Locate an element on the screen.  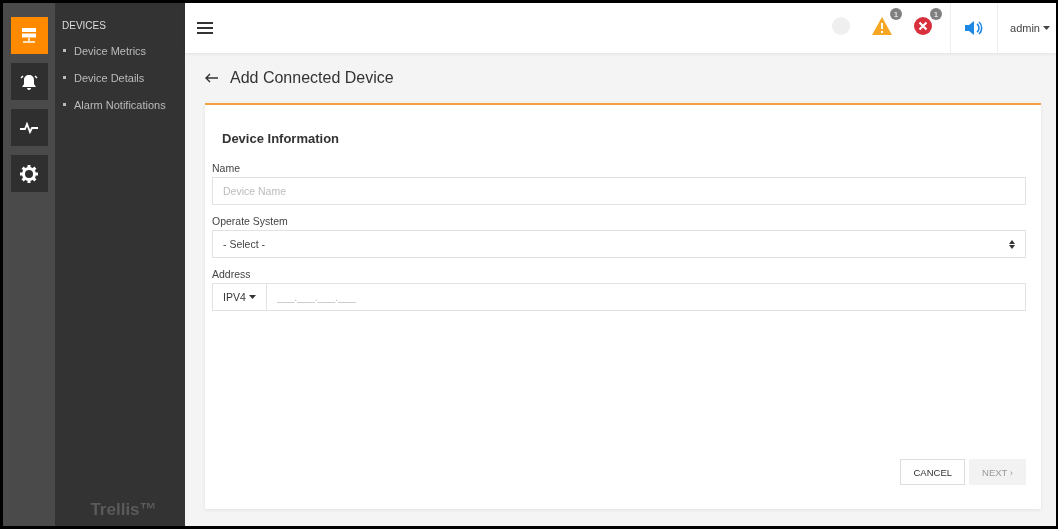
menu-icon is located at coordinates (205, 28).